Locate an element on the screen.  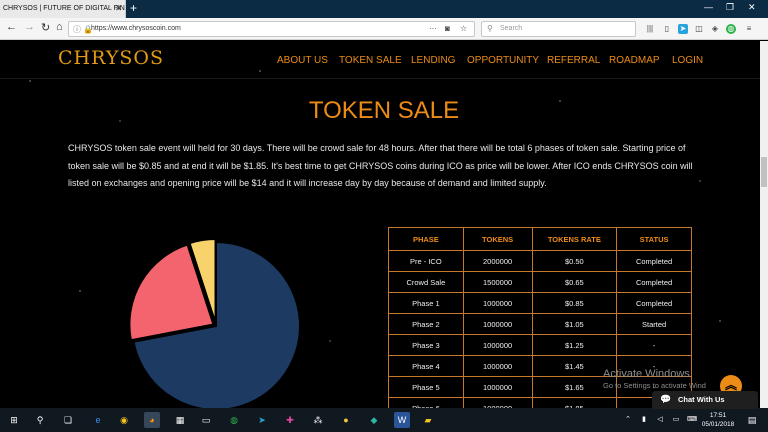
chat-label: Chat With Us is located at coordinates (701, 399).